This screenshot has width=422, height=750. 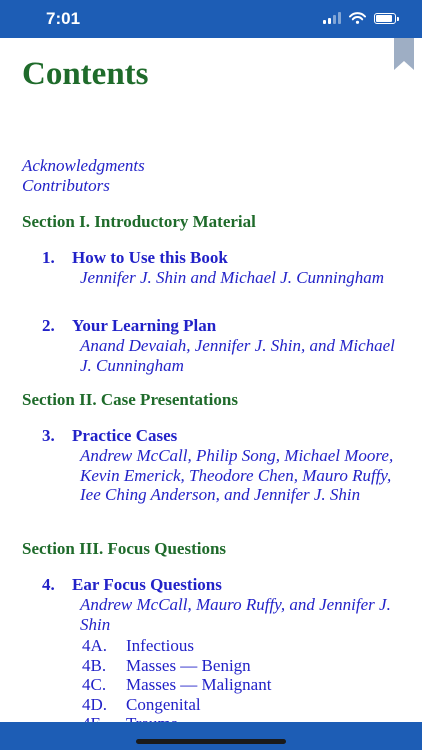 What do you see at coordinates (211, 19) in the screenshot?
I see `status-bar: 7:01` at bounding box center [211, 19].